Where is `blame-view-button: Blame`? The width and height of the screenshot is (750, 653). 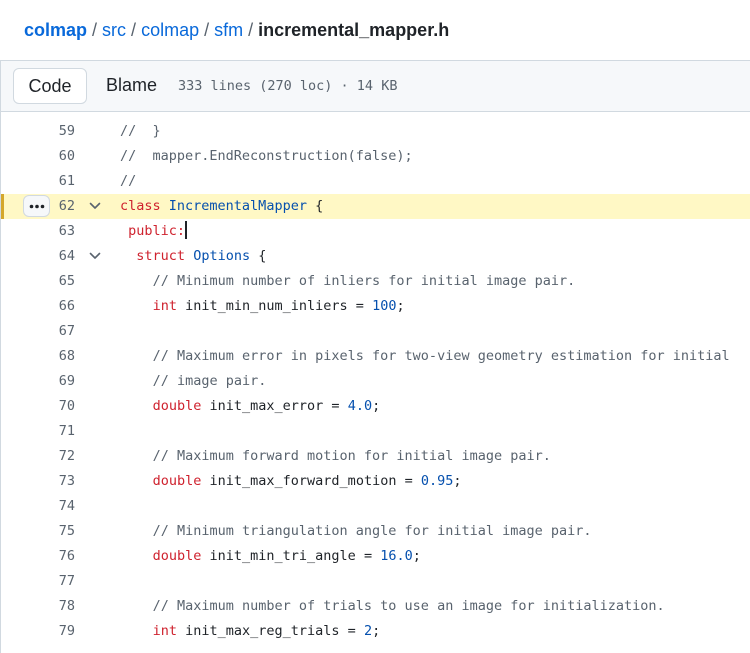 blame-view-button: Blame is located at coordinates (131, 86).